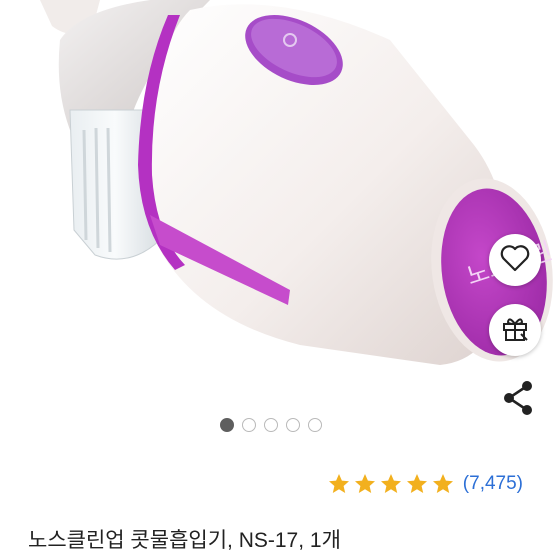 This screenshot has height=554, width=553. I want to click on heart-icon, so click(515, 260).